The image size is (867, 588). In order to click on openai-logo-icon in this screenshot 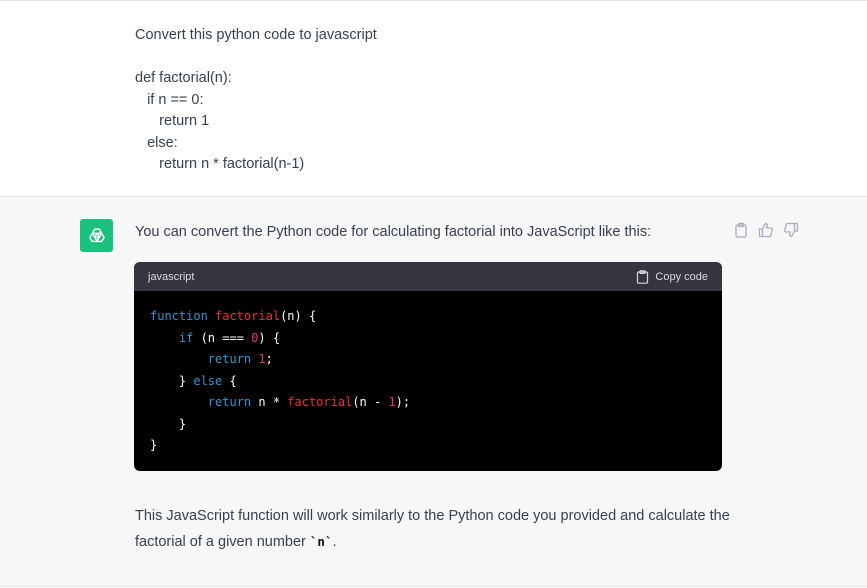, I will do `click(96, 234)`.